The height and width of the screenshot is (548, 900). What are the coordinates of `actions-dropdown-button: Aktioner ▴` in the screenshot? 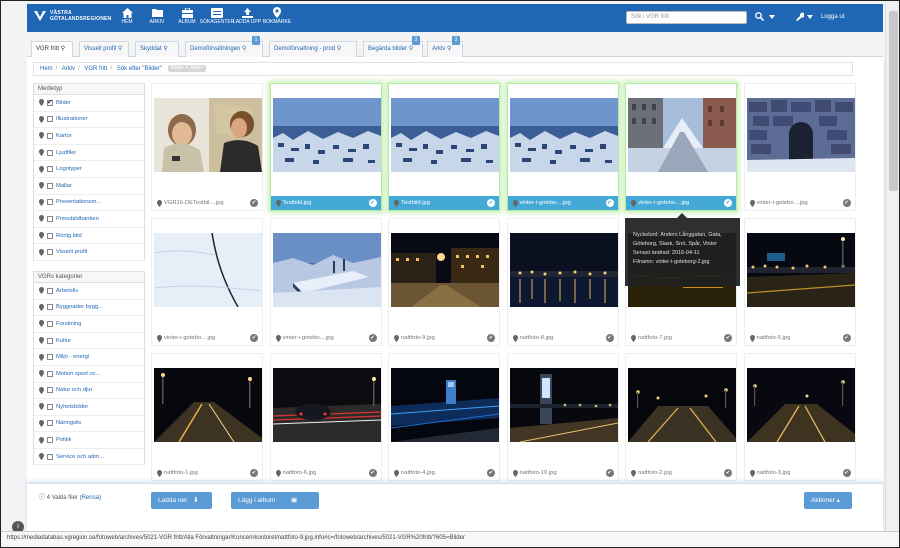 It's located at (828, 500).